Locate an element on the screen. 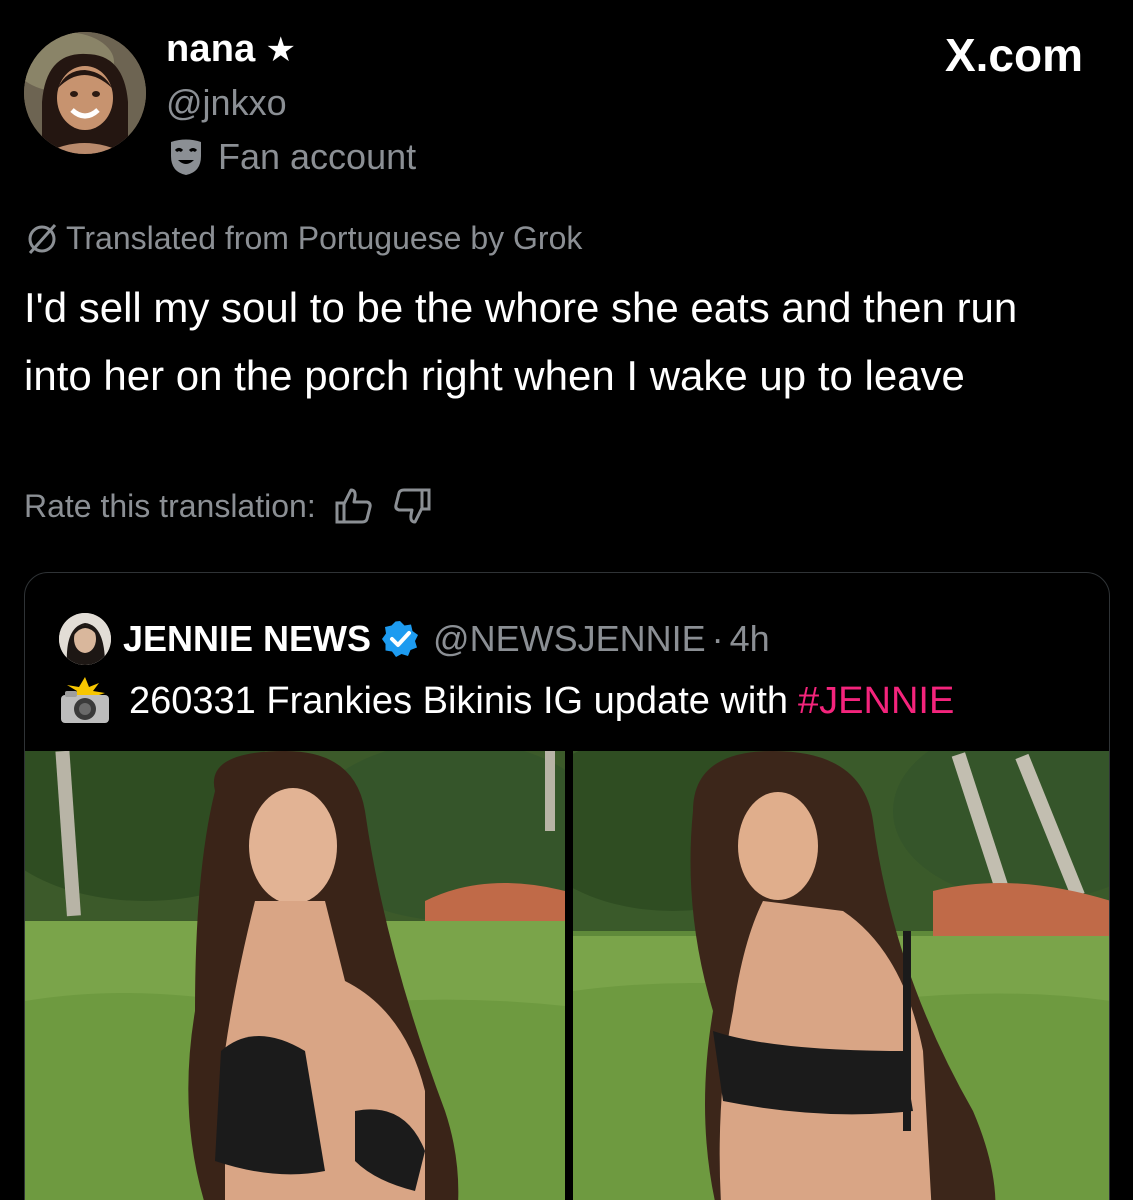 Image resolution: width=1133 pixels, height=1200 pixels. verified-badge-icon is located at coordinates (400, 639).